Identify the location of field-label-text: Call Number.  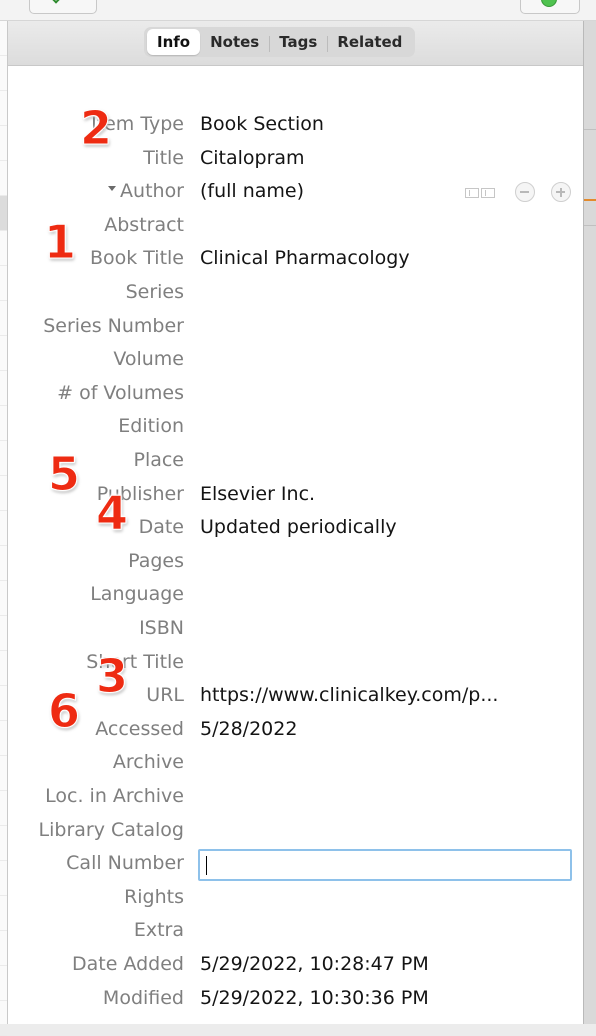
(125, 863).